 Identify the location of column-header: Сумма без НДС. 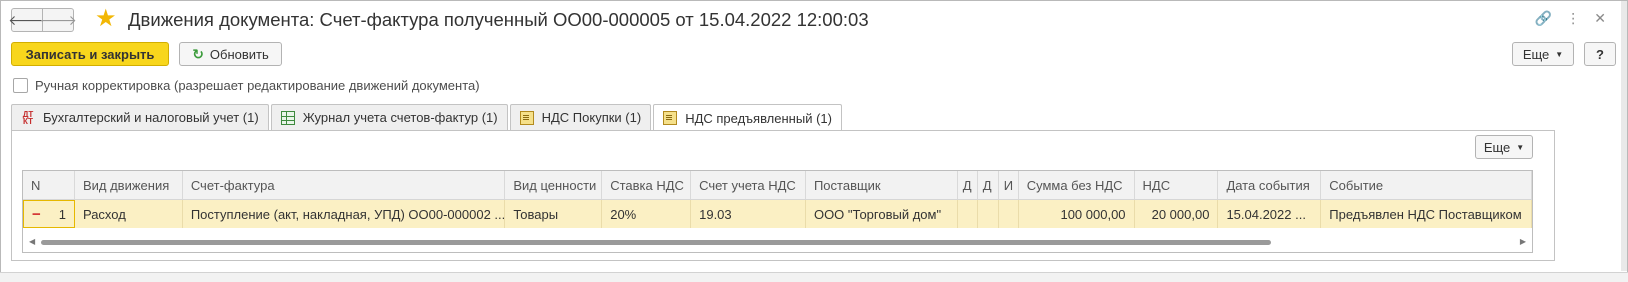
(1077, 185).